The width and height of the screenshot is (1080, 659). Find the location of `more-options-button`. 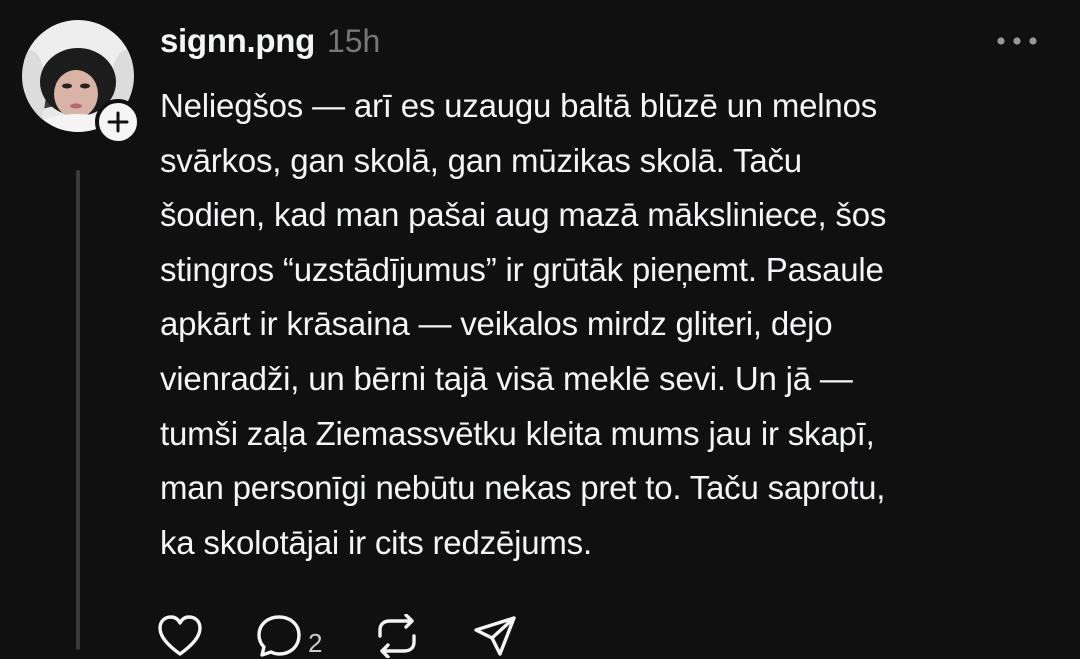

more-options-button is located at coordinates (1017, 41).